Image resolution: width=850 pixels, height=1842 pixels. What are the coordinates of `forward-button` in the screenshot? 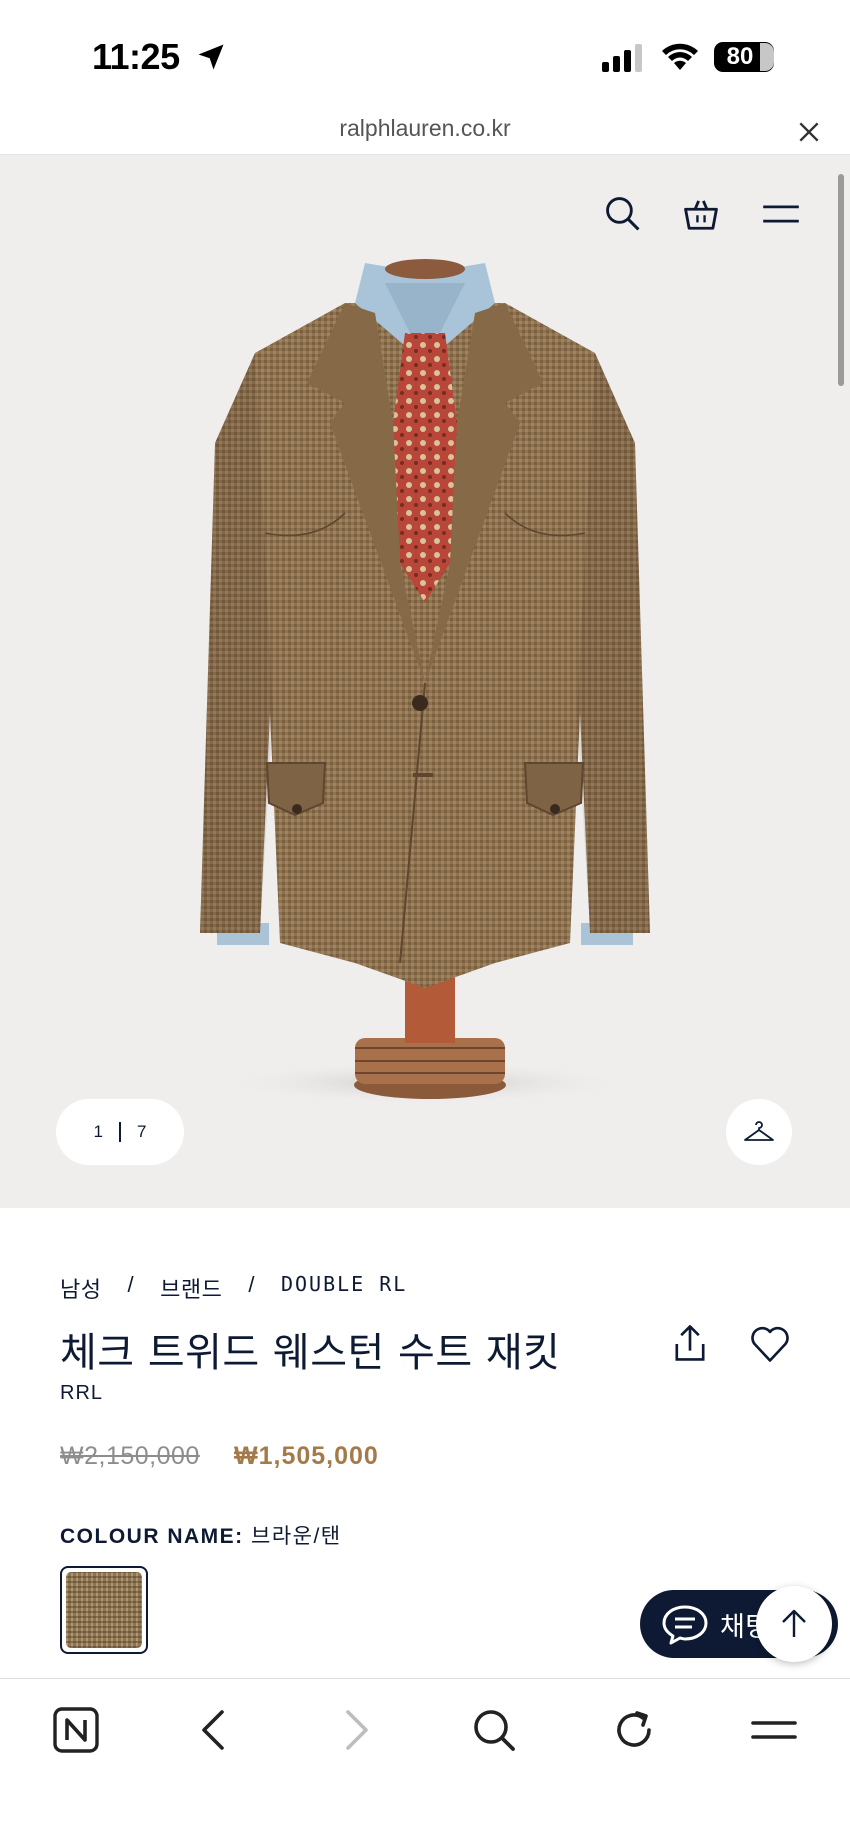 It's located at (356, 1730).